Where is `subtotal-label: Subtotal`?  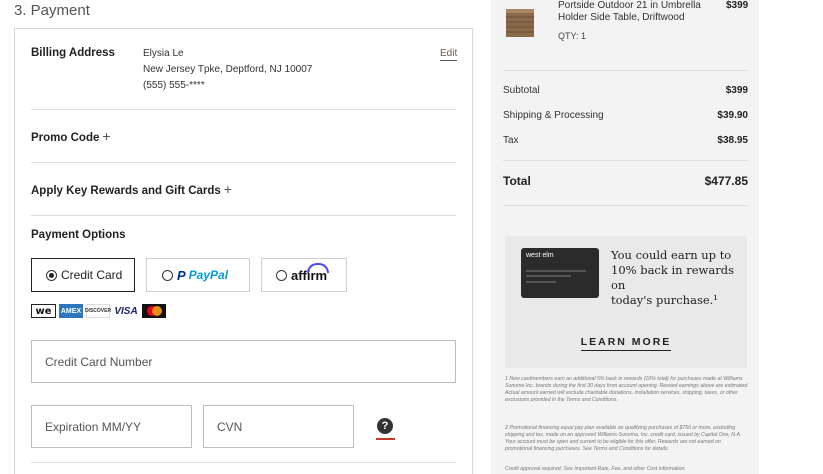 subtotal-label: Subtotal is located at coordinates (521, 90).